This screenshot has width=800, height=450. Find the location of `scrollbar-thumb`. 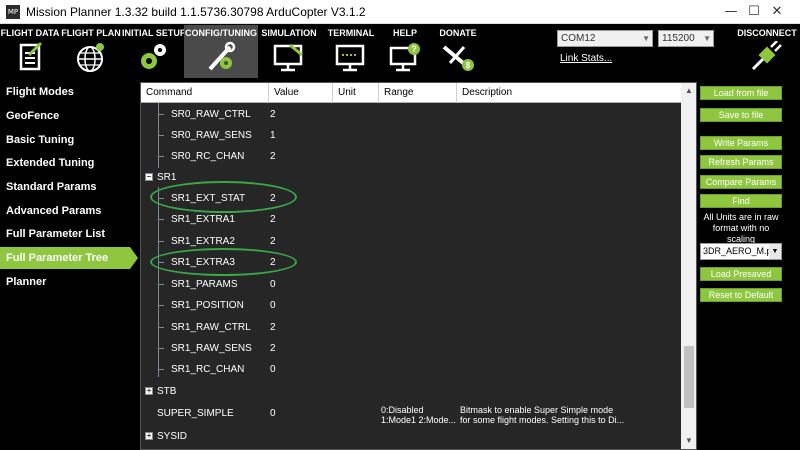

scrollbar-thumb is located at coordinates (689, 377).